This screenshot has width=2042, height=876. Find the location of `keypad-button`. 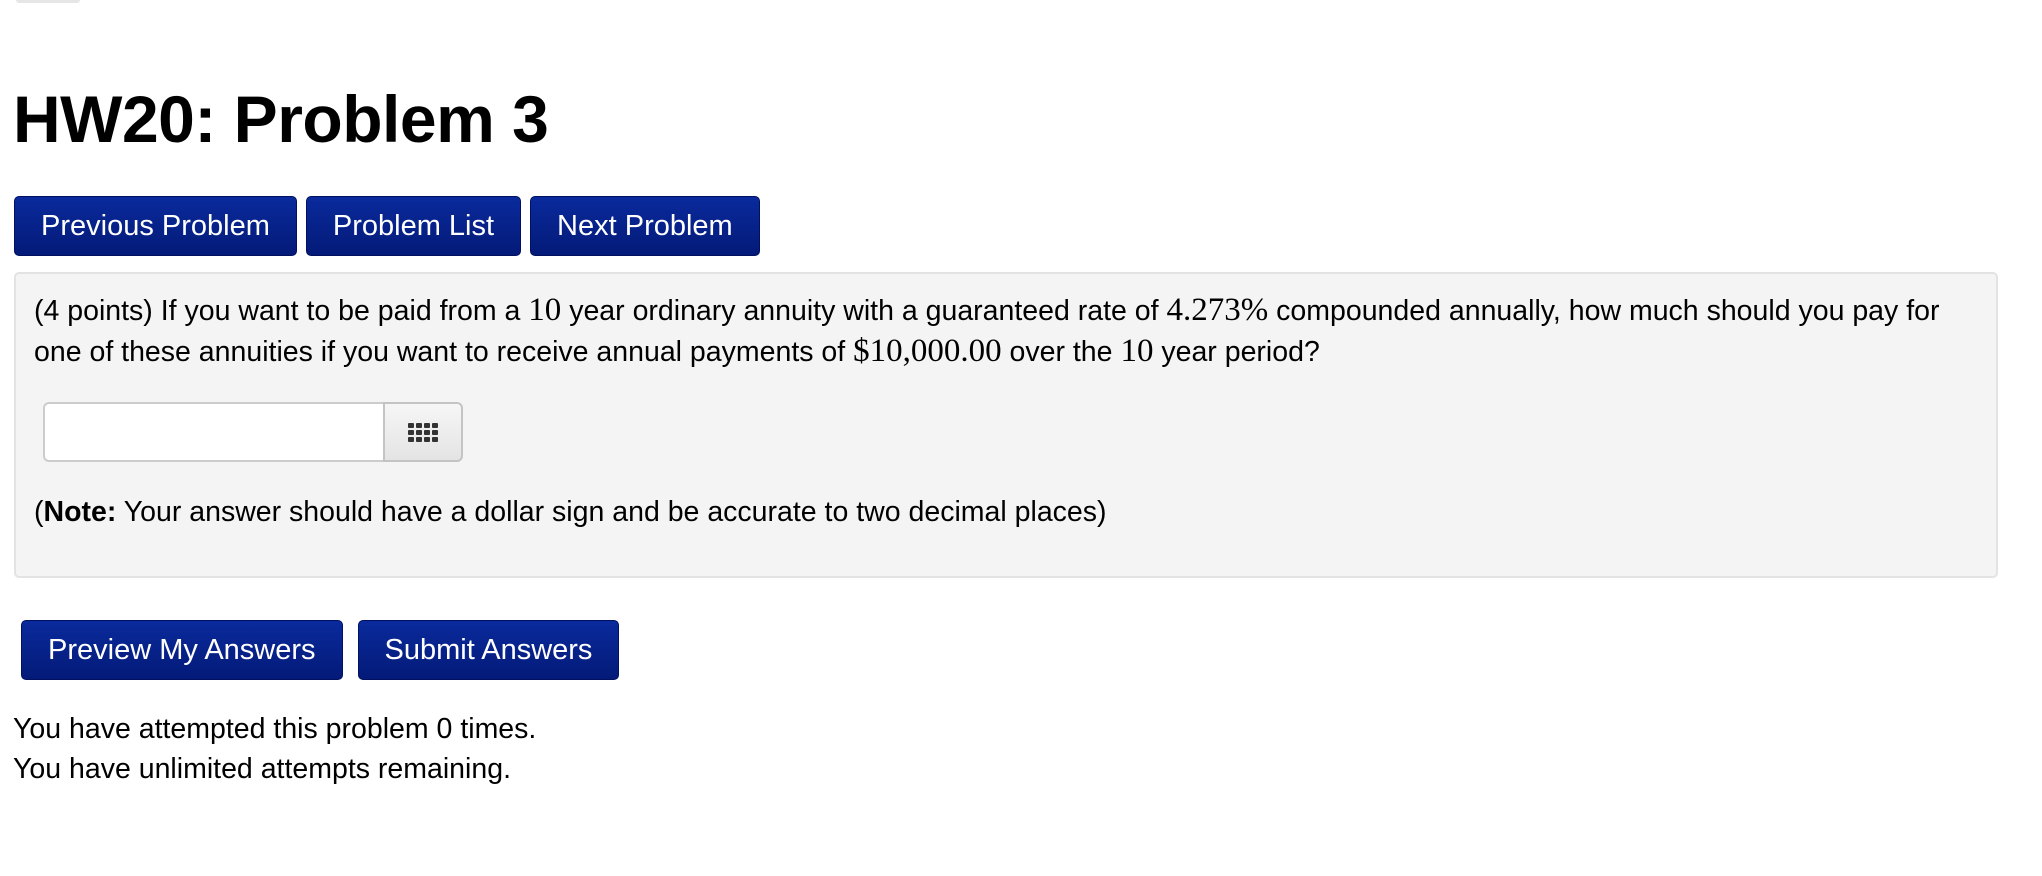

keypad-button is located at coordinates (423, 432).